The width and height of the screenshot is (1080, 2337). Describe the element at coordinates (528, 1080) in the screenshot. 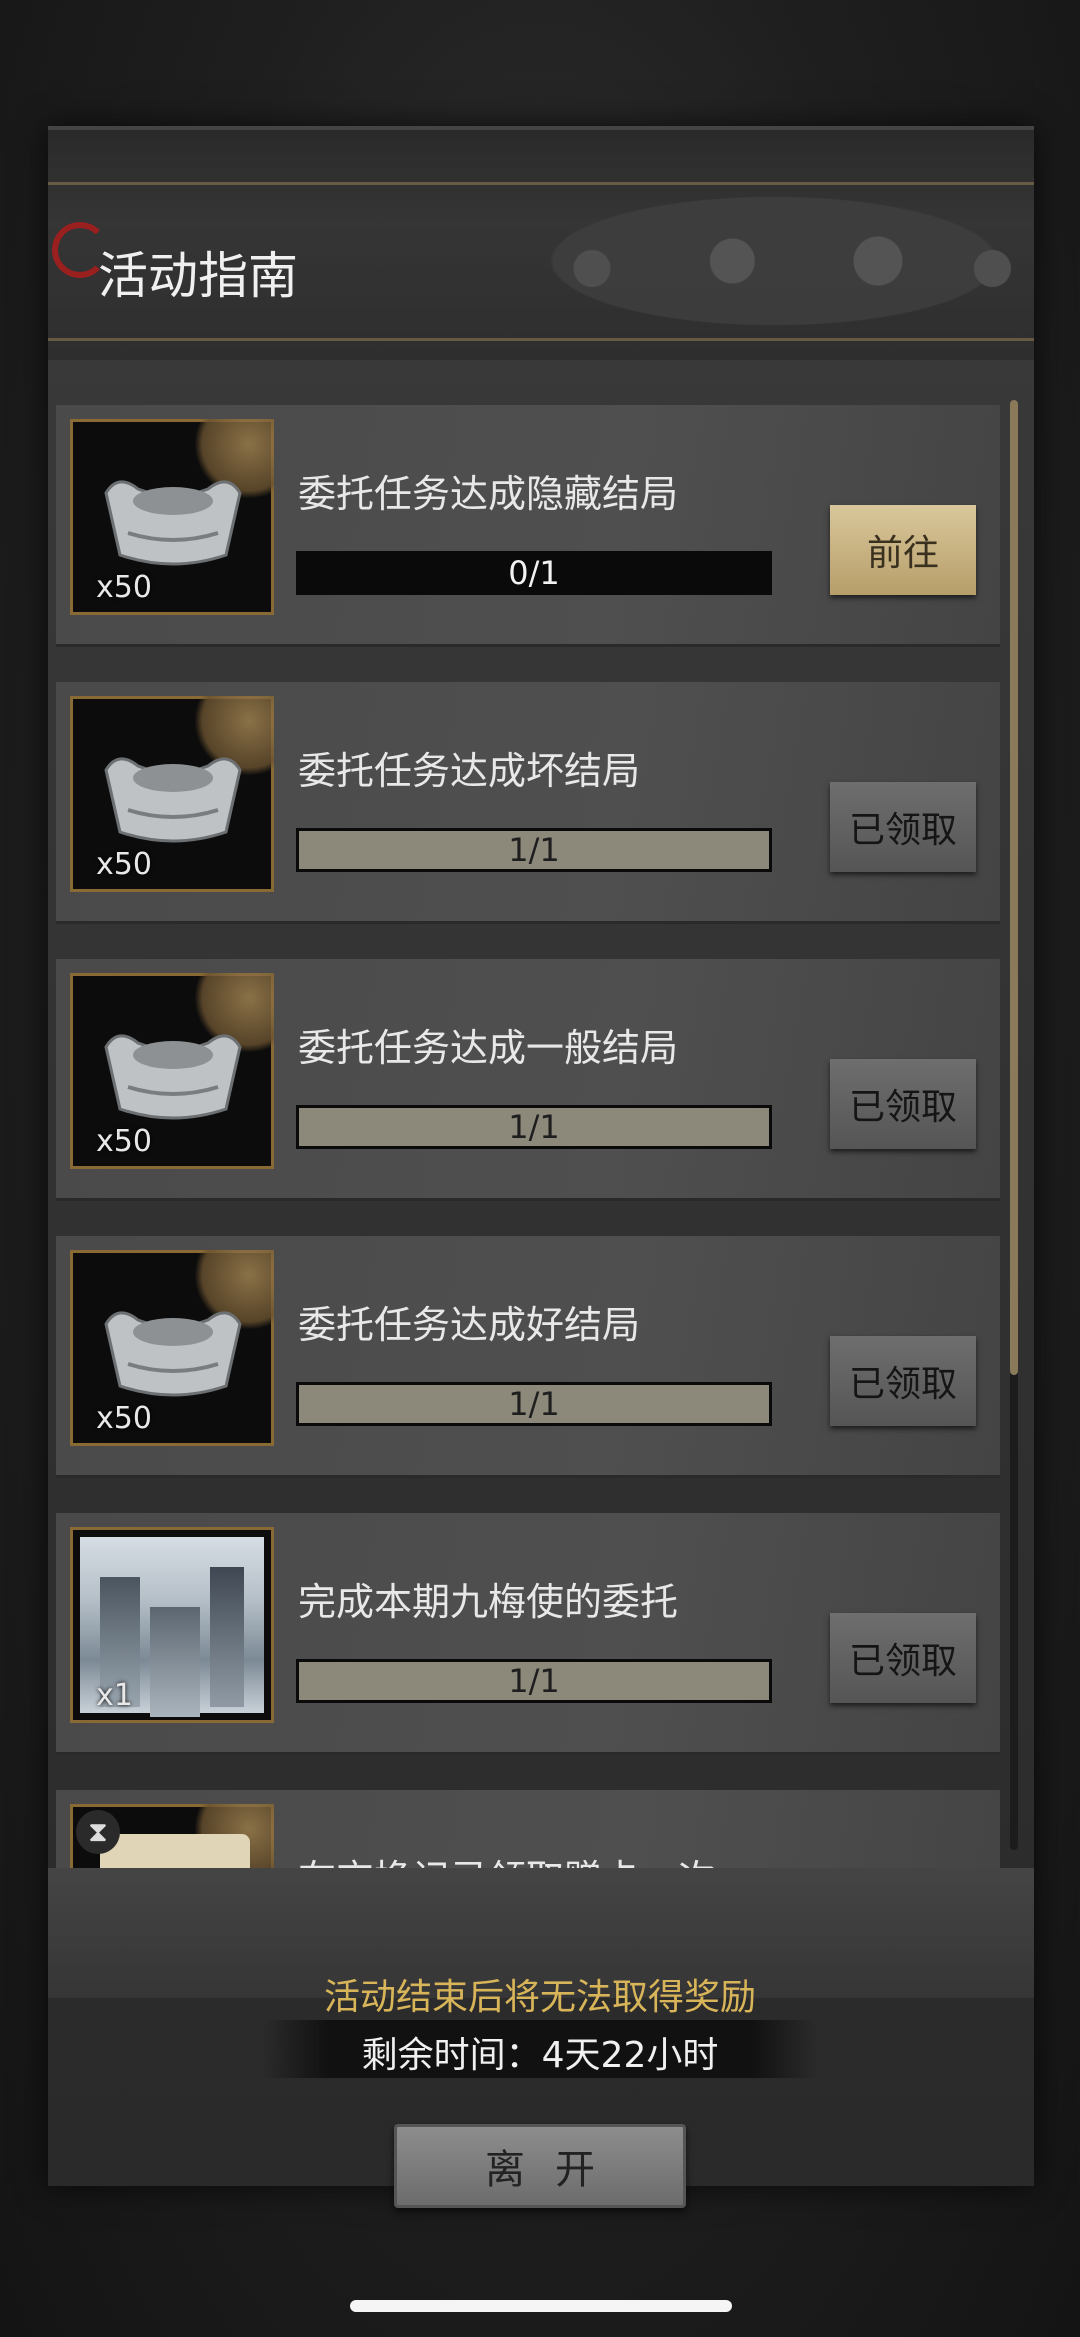

I see `task-card: x50 委托任务达成一般结局 1/1 已领取` at that location.